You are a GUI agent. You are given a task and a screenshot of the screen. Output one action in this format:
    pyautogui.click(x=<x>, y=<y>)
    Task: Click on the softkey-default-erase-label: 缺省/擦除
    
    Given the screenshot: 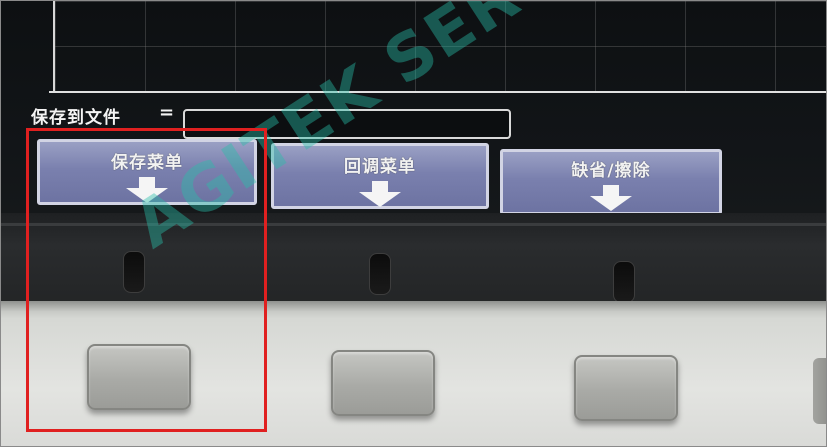 What is the action you would take?
    pyautogui.click(x=611, y=171)
    